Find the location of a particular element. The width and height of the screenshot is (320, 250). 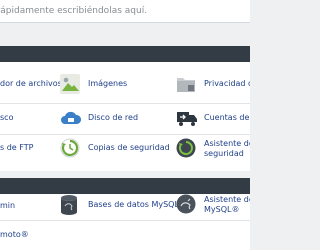

backup-icon is located at coordinates (70, 148).